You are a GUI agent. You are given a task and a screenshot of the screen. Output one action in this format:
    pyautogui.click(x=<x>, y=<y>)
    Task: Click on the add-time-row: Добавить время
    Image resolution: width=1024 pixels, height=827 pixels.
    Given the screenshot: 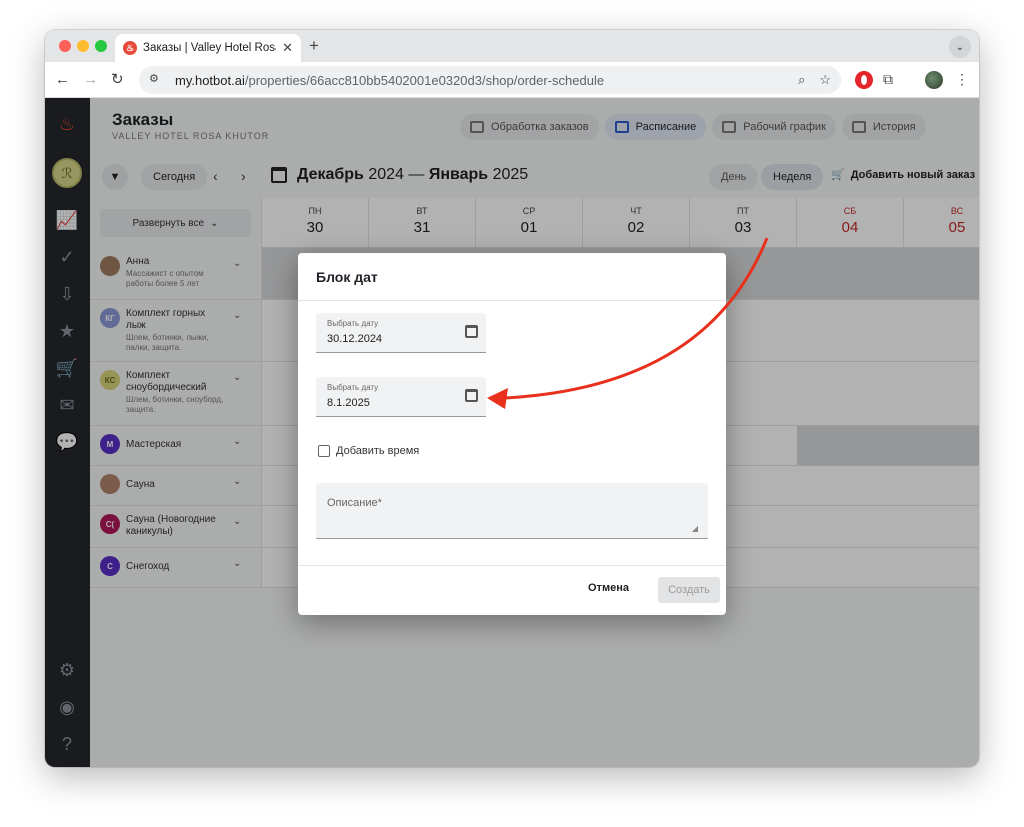 What is the action you would take?
    pyautogui.click(x=368, y=451)
    